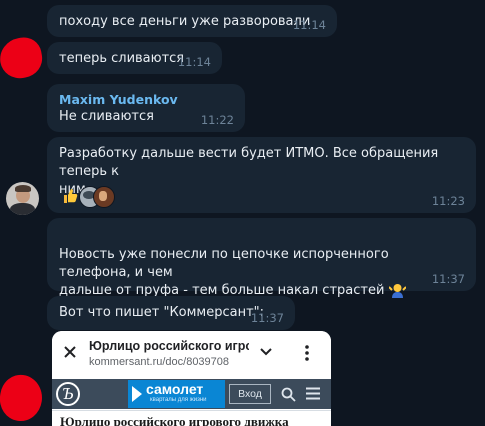  I want to click on message-bubble: походу все деньги уже разворовали 11:14, so click(192, 21).